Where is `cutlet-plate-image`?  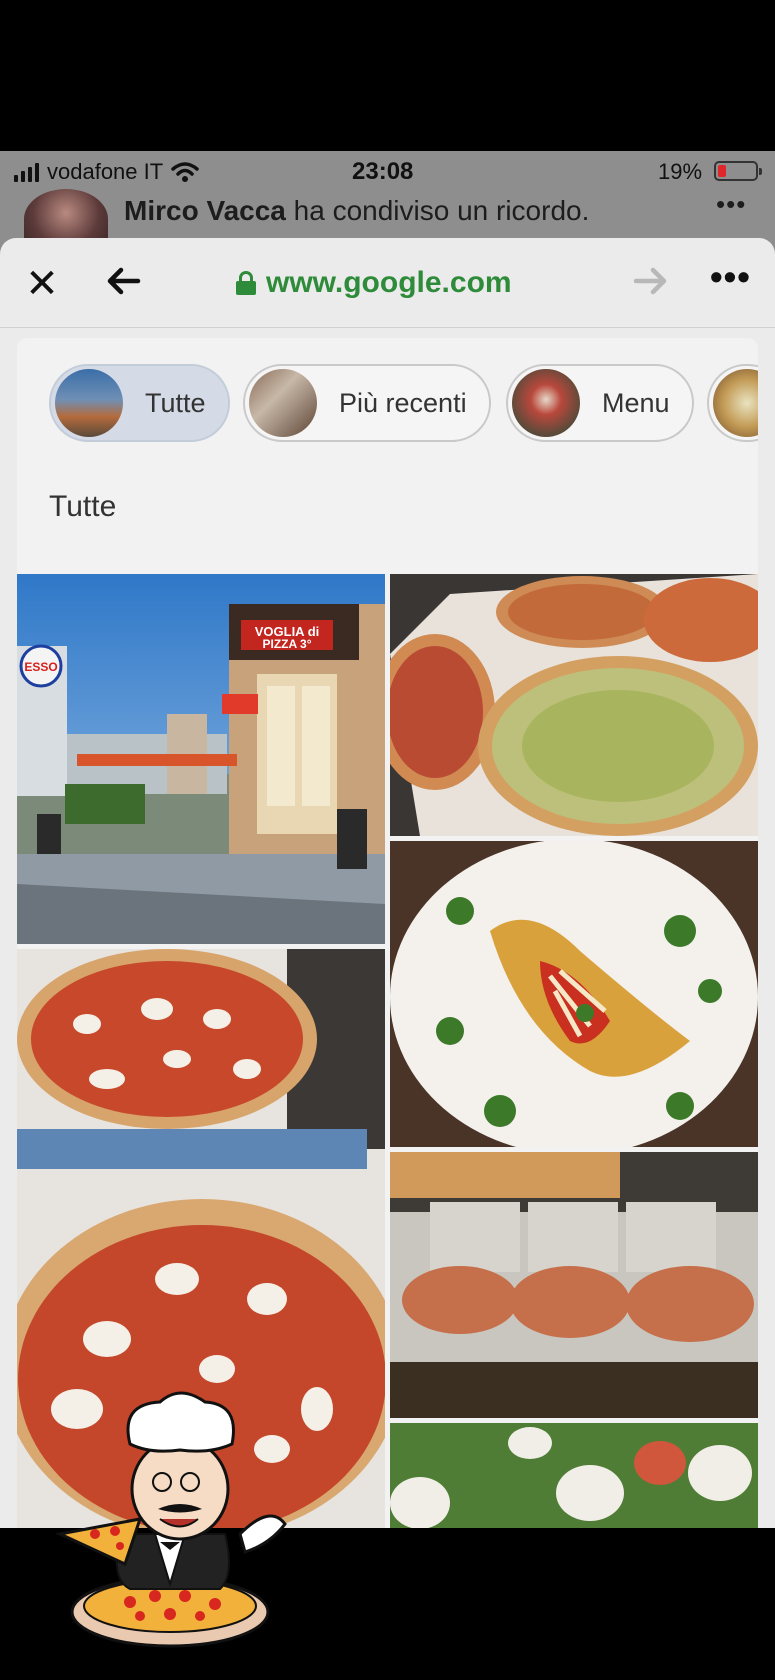
cutlet-plate-image is located at coordinates (574, 994).